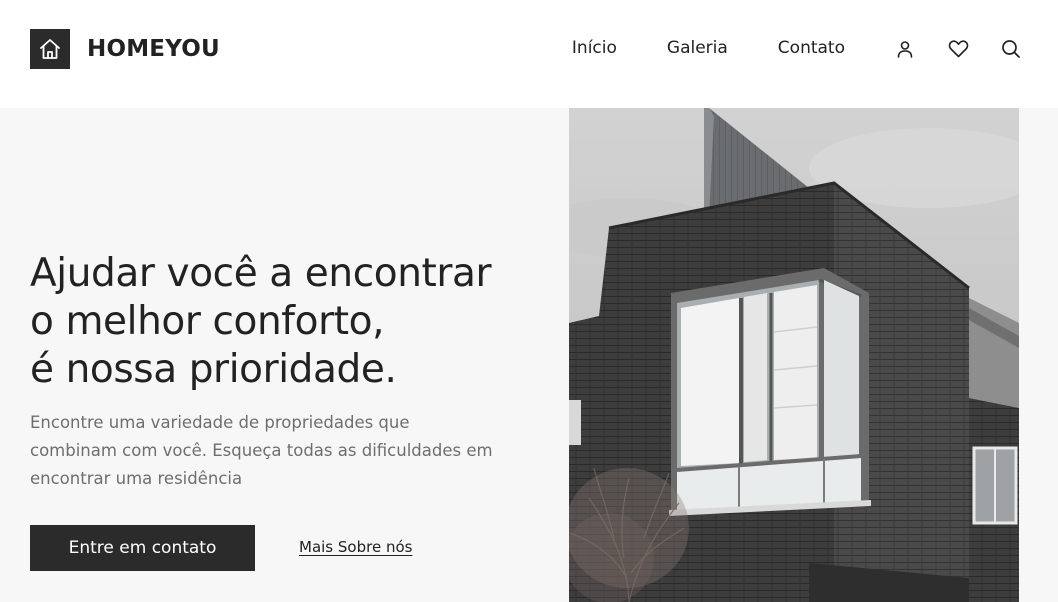  Describe the element at coordinates (142, 548) in the screenshot. I see `contact-button: Entre em contato` at that location.